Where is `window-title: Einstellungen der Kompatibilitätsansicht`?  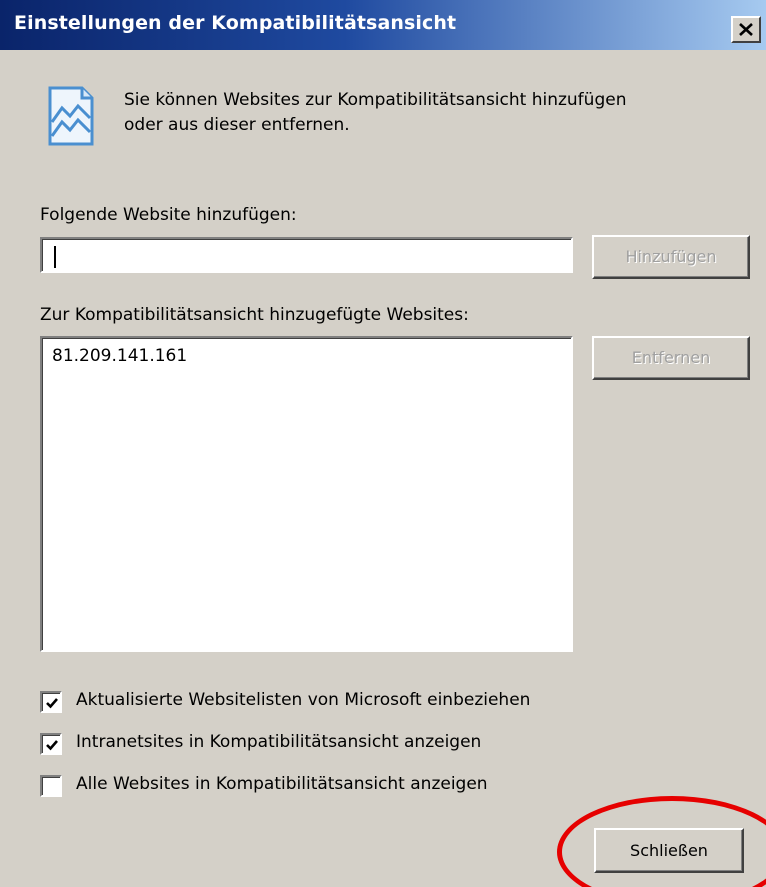
window-title: Einstellungen der Kompatibilitätsansicht is located at coordinates (235, 23).